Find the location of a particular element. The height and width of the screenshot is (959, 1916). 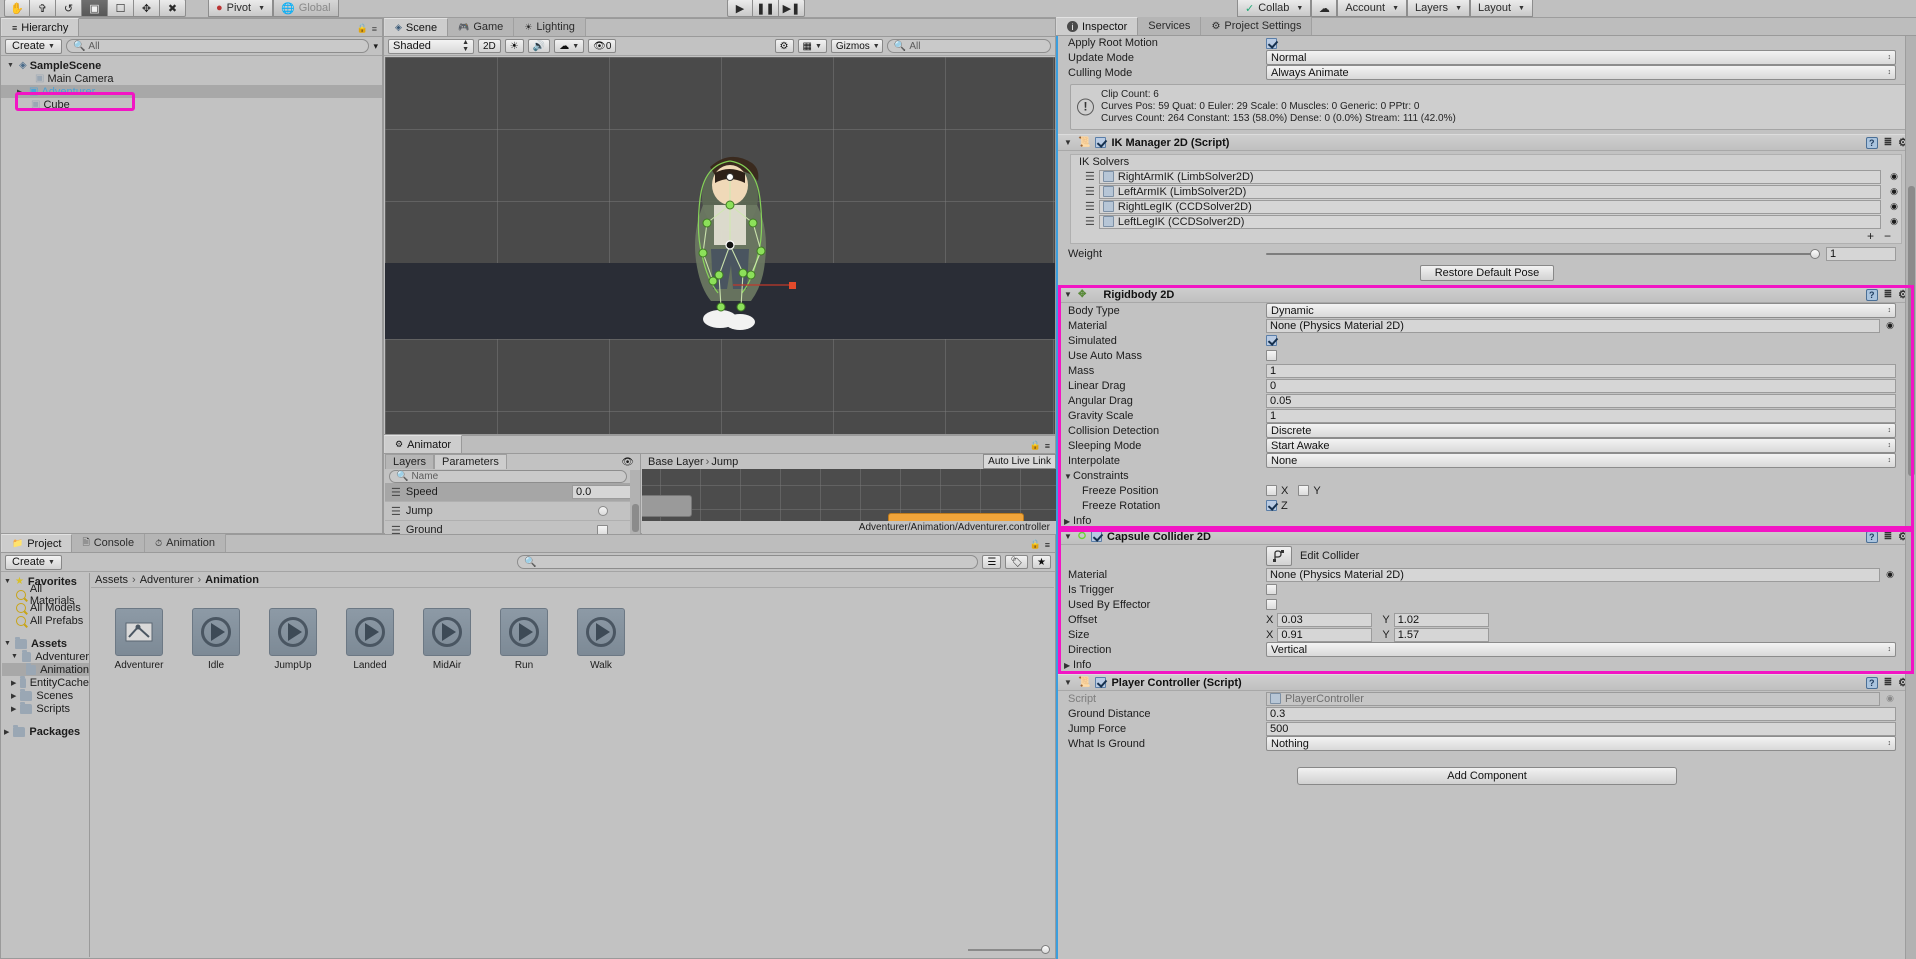

project-tree-item-assets: ▼ Assets is located at coordinates (45, 643).